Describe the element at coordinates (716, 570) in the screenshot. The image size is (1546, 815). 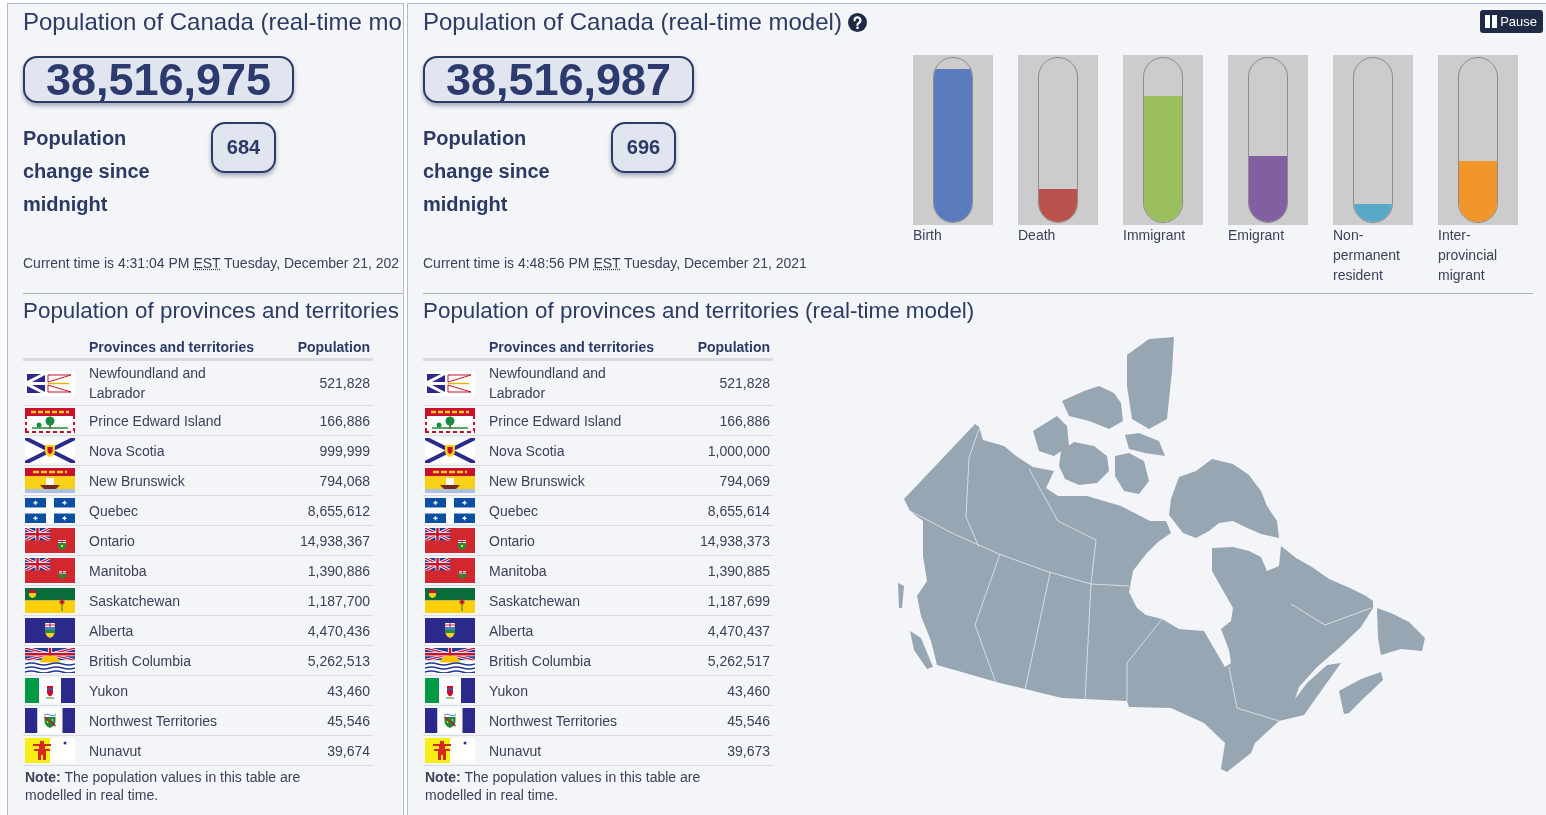
I see `table-cell: 1,390,885` at that location.